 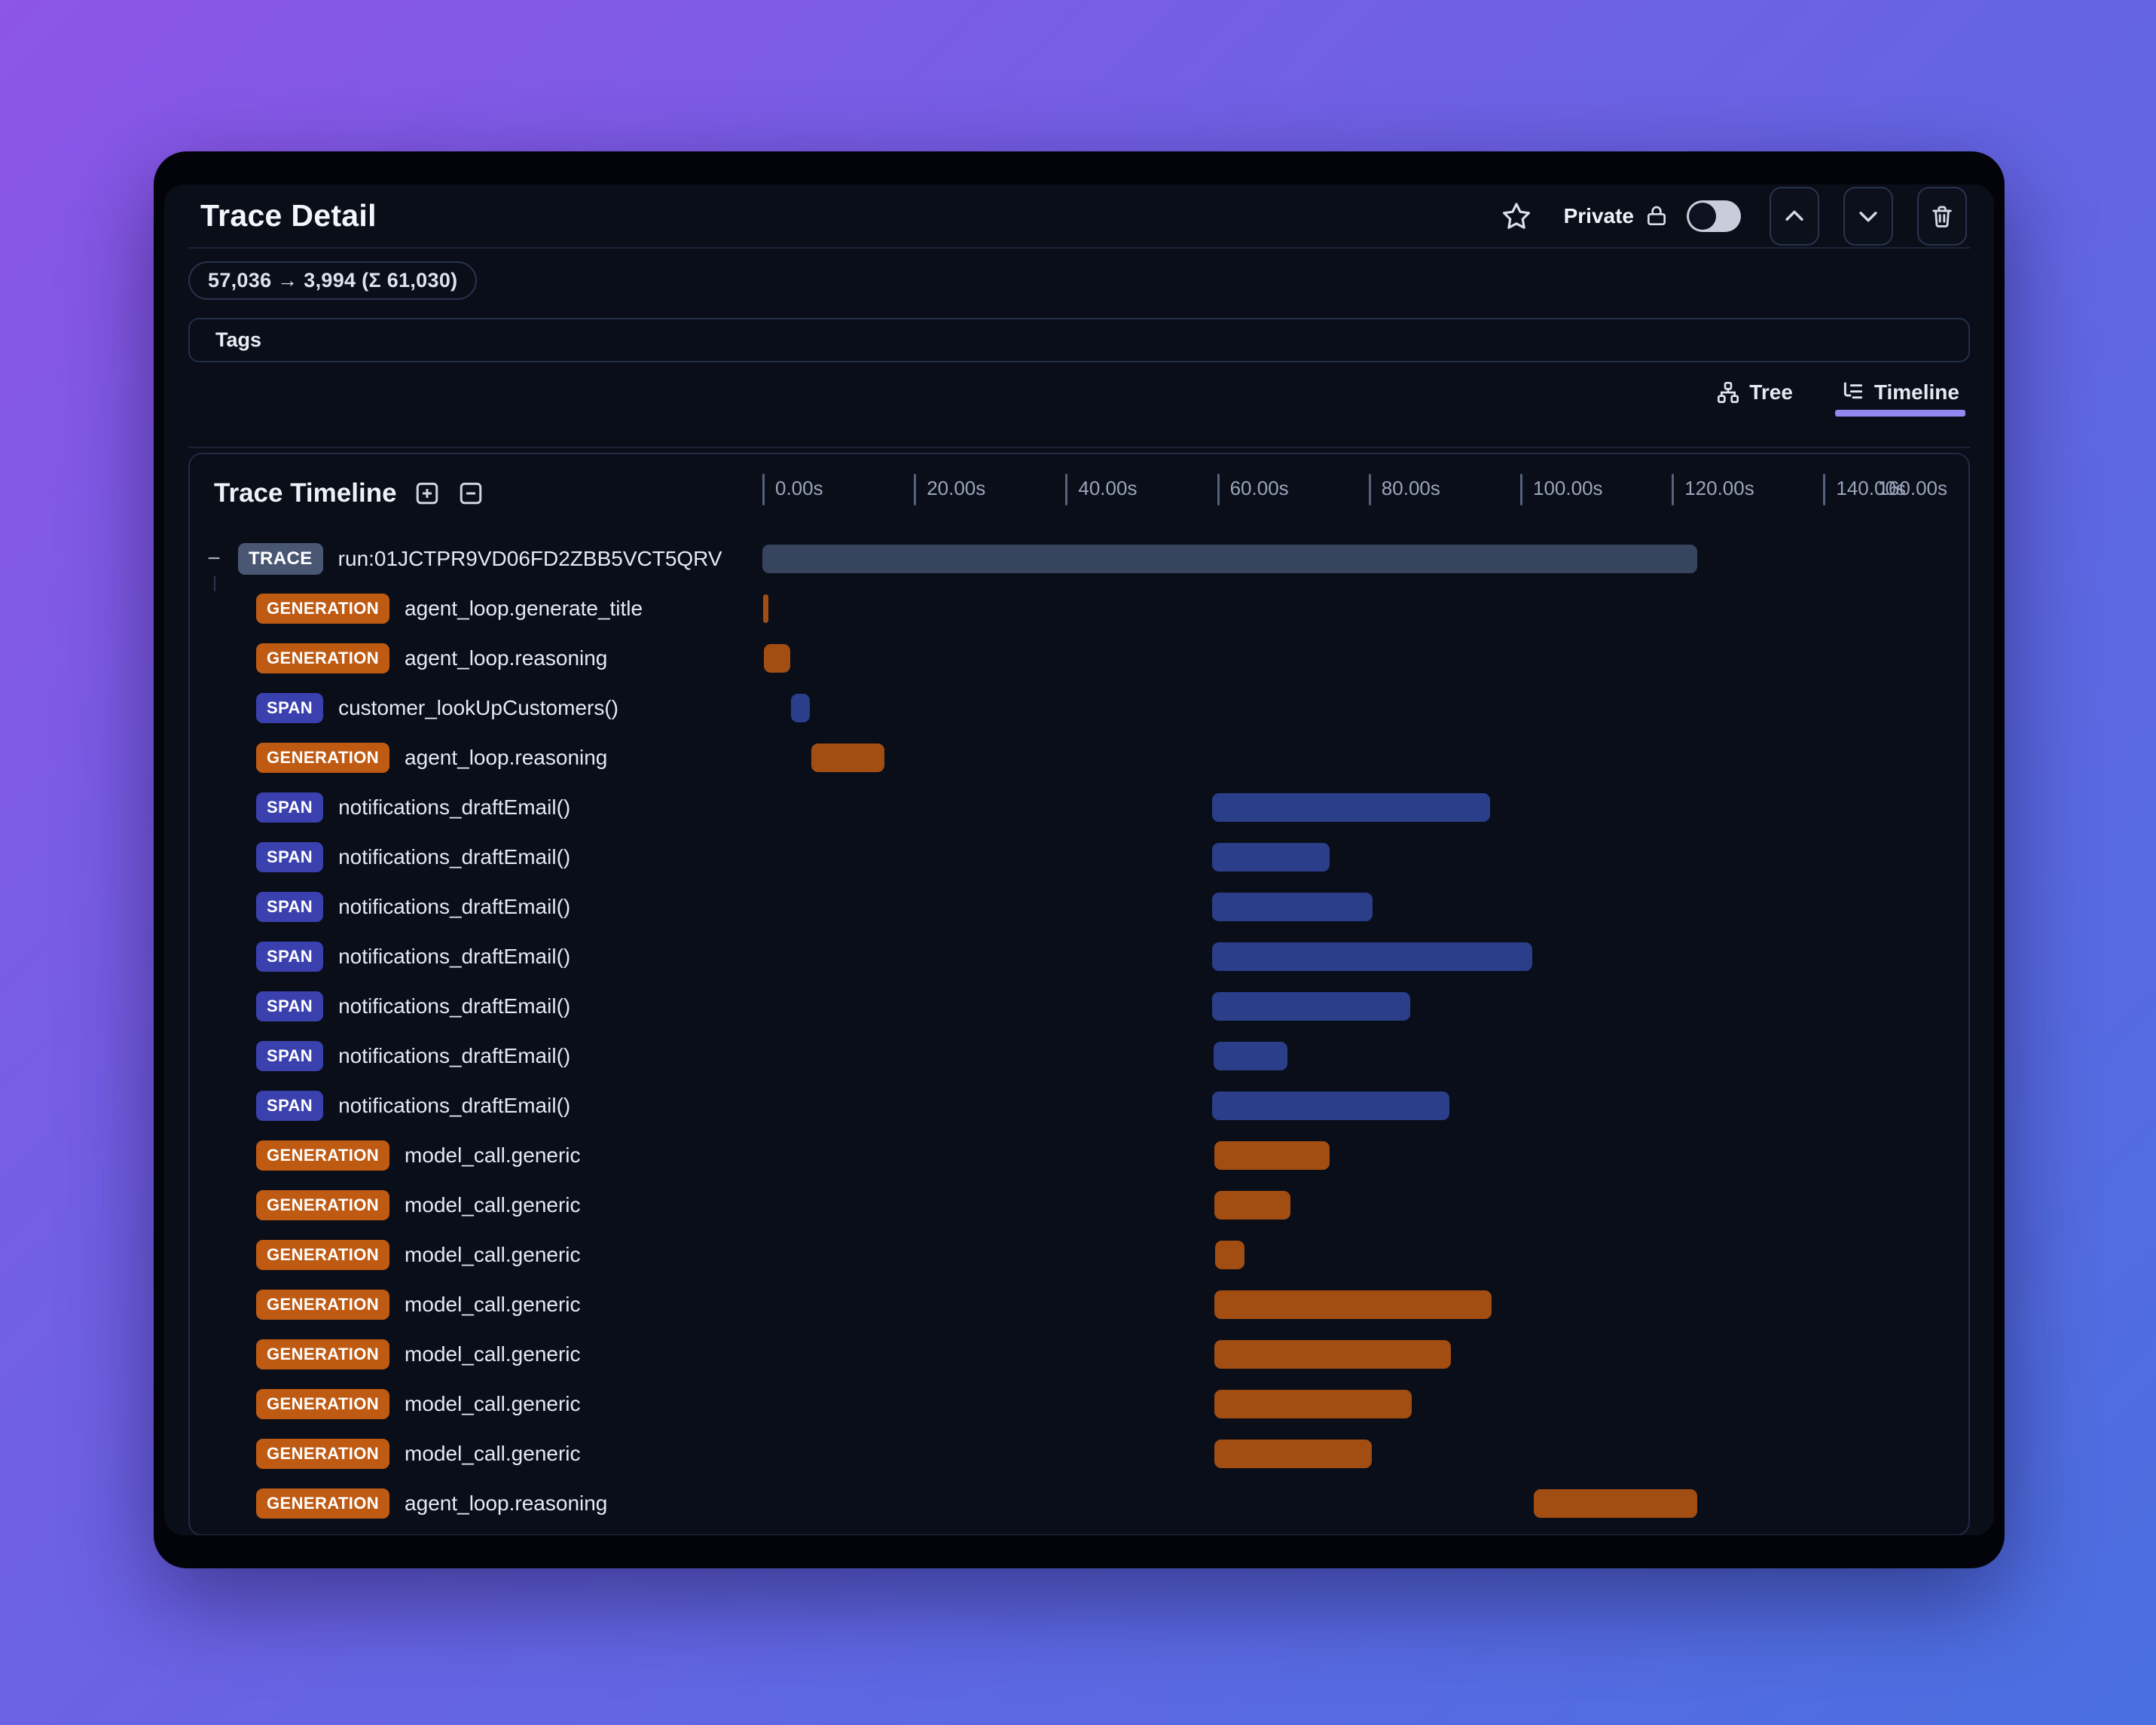 I want to click on tab-tree: Tree, so click(x=1754, y=398).